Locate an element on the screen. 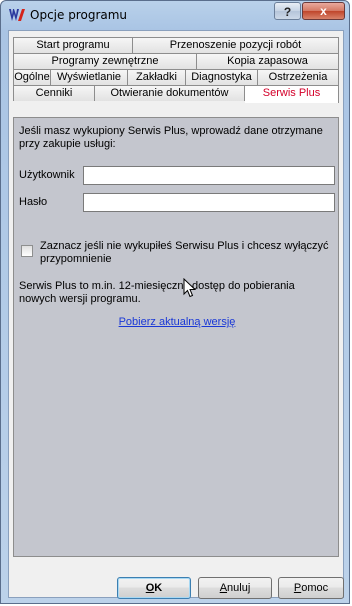  help-icon: ? is located at coordinates (287, 12).